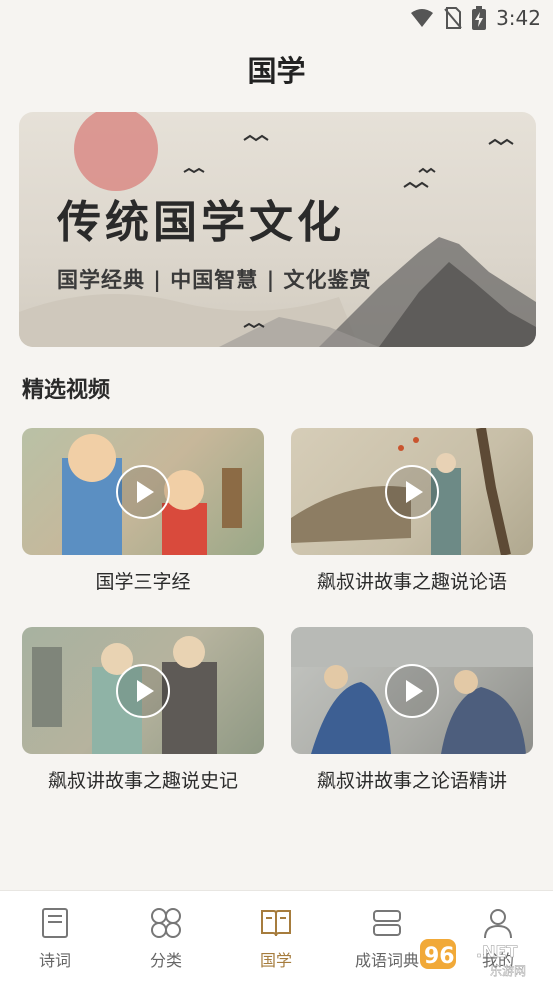 The height and width of the screenshot is (984, 553). Describe the element at coordinates (166, 923) in the screenshot. I see `grid-icon` at that location.